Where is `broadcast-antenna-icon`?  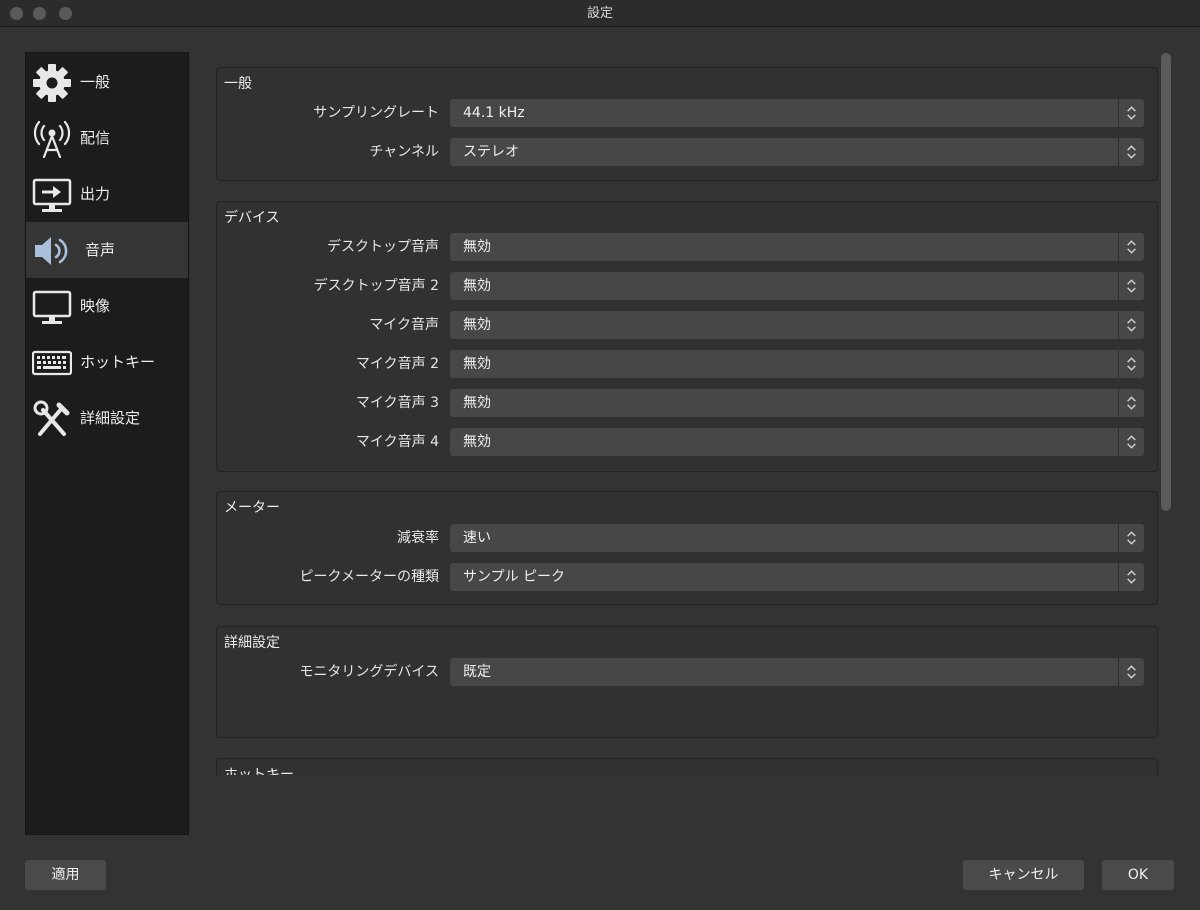 broadcast-antenna-icon is located at coordinates (52, 139).